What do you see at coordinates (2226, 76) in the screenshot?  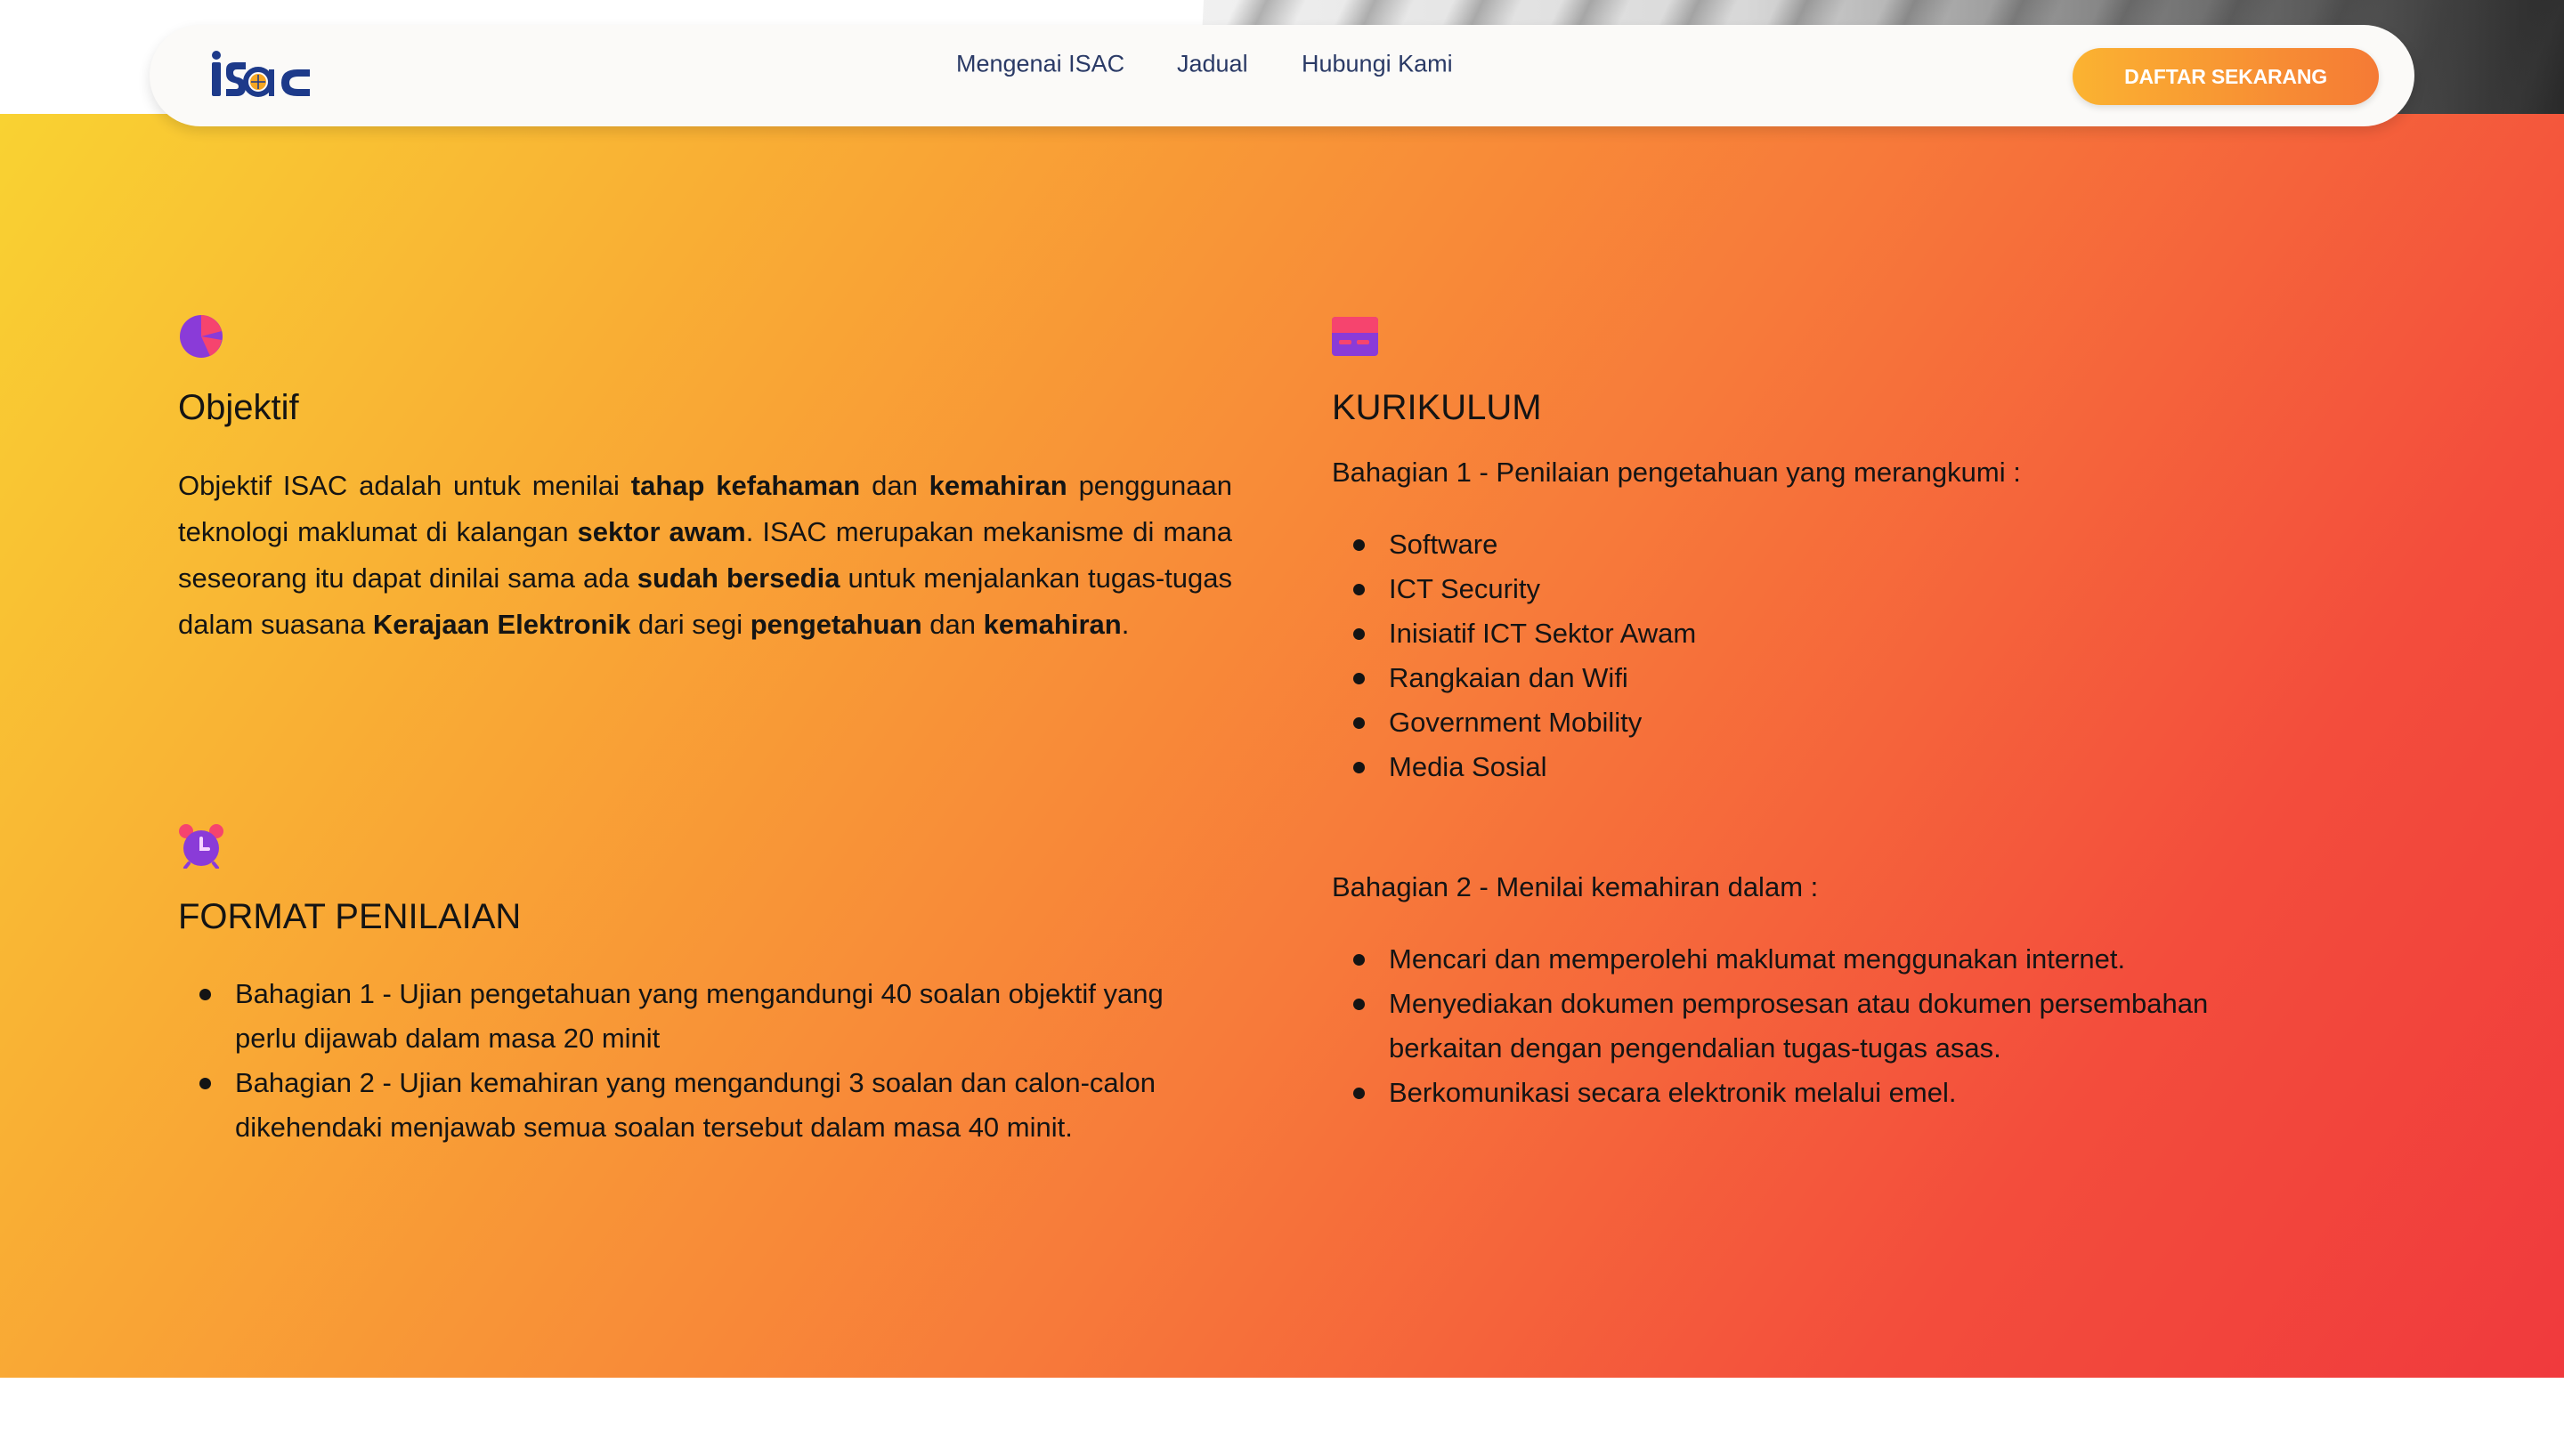 I see `register-button: DAFTAR SEKARANG` at bounding box center [2226, 76].